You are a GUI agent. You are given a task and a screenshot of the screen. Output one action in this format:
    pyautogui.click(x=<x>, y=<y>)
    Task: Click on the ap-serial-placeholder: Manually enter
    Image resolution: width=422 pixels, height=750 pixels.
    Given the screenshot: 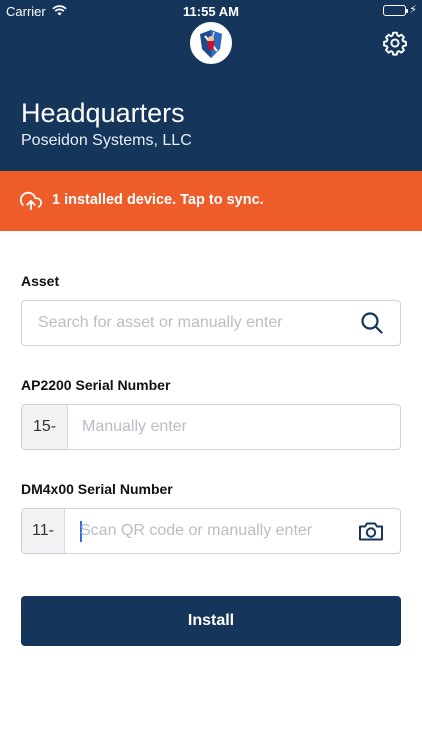 What is the action you would take?
    pyautogui.click(x=134, y=426)
    